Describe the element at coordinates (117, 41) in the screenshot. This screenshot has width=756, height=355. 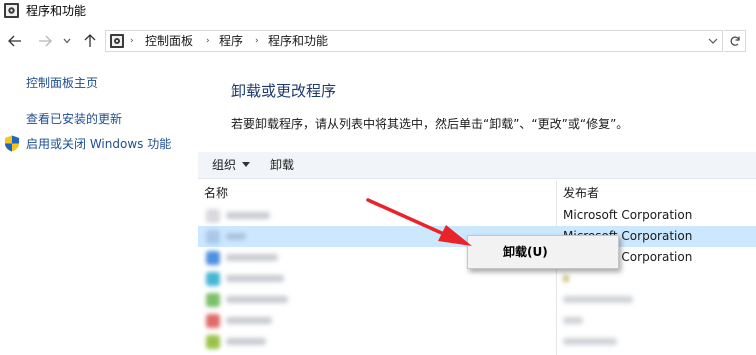
I see `control-panel-icon` at that location.